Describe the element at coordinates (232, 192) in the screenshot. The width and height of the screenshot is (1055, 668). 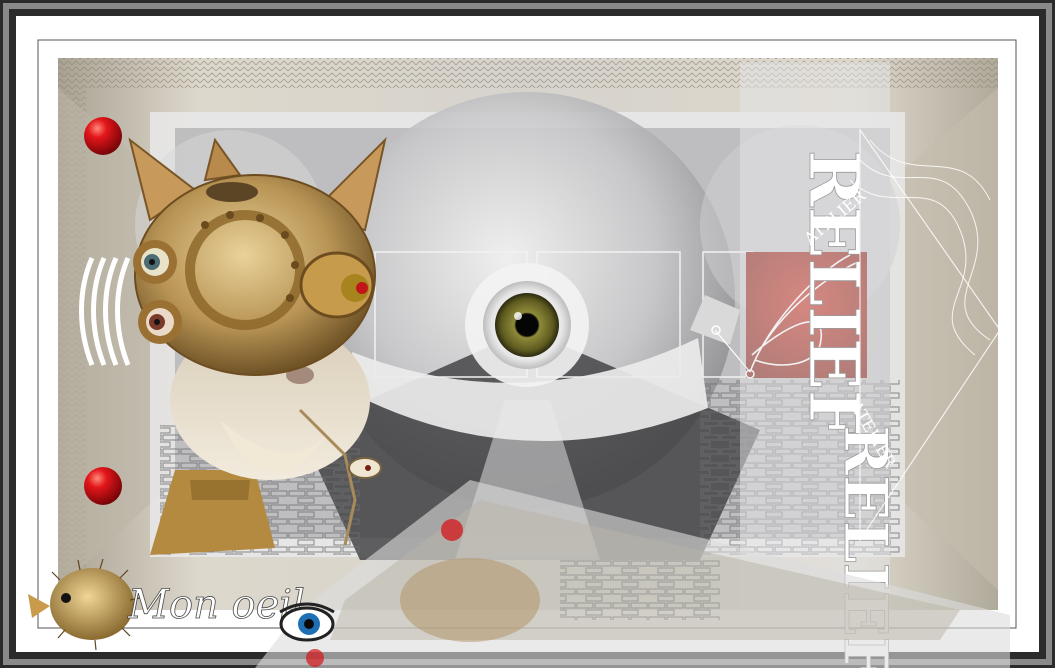
I see `creature-cap` at that location.